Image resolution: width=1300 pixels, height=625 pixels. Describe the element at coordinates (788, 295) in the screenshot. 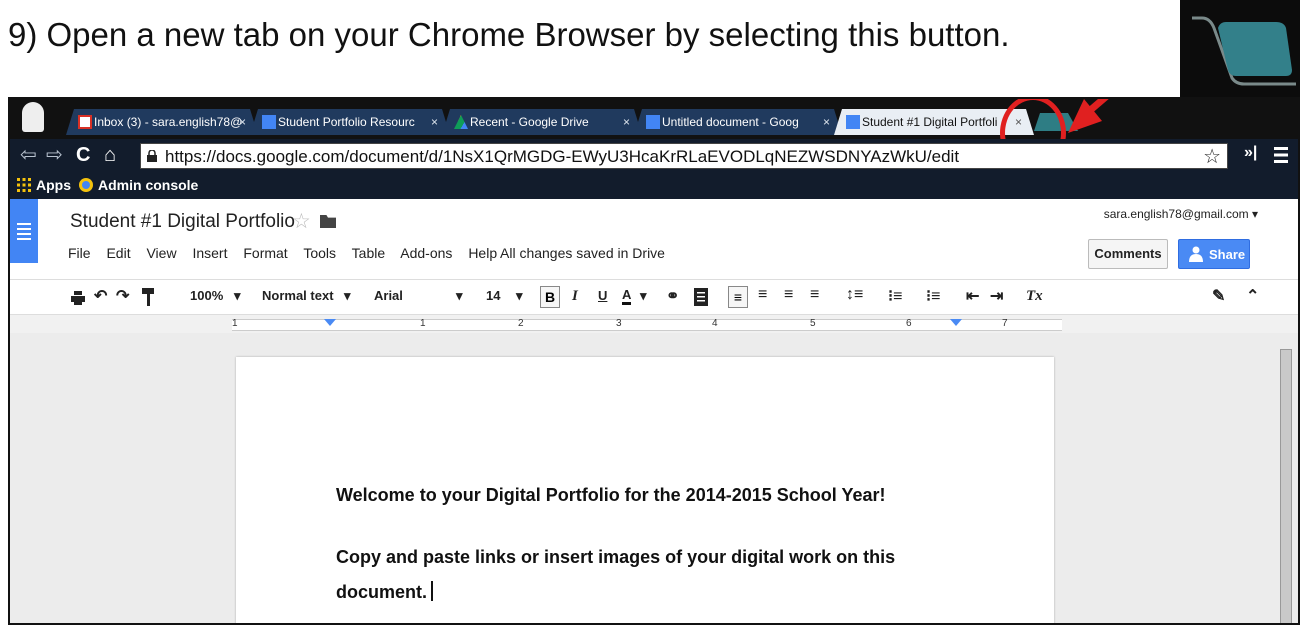

I see `align-right-icon: ≡` at that location.